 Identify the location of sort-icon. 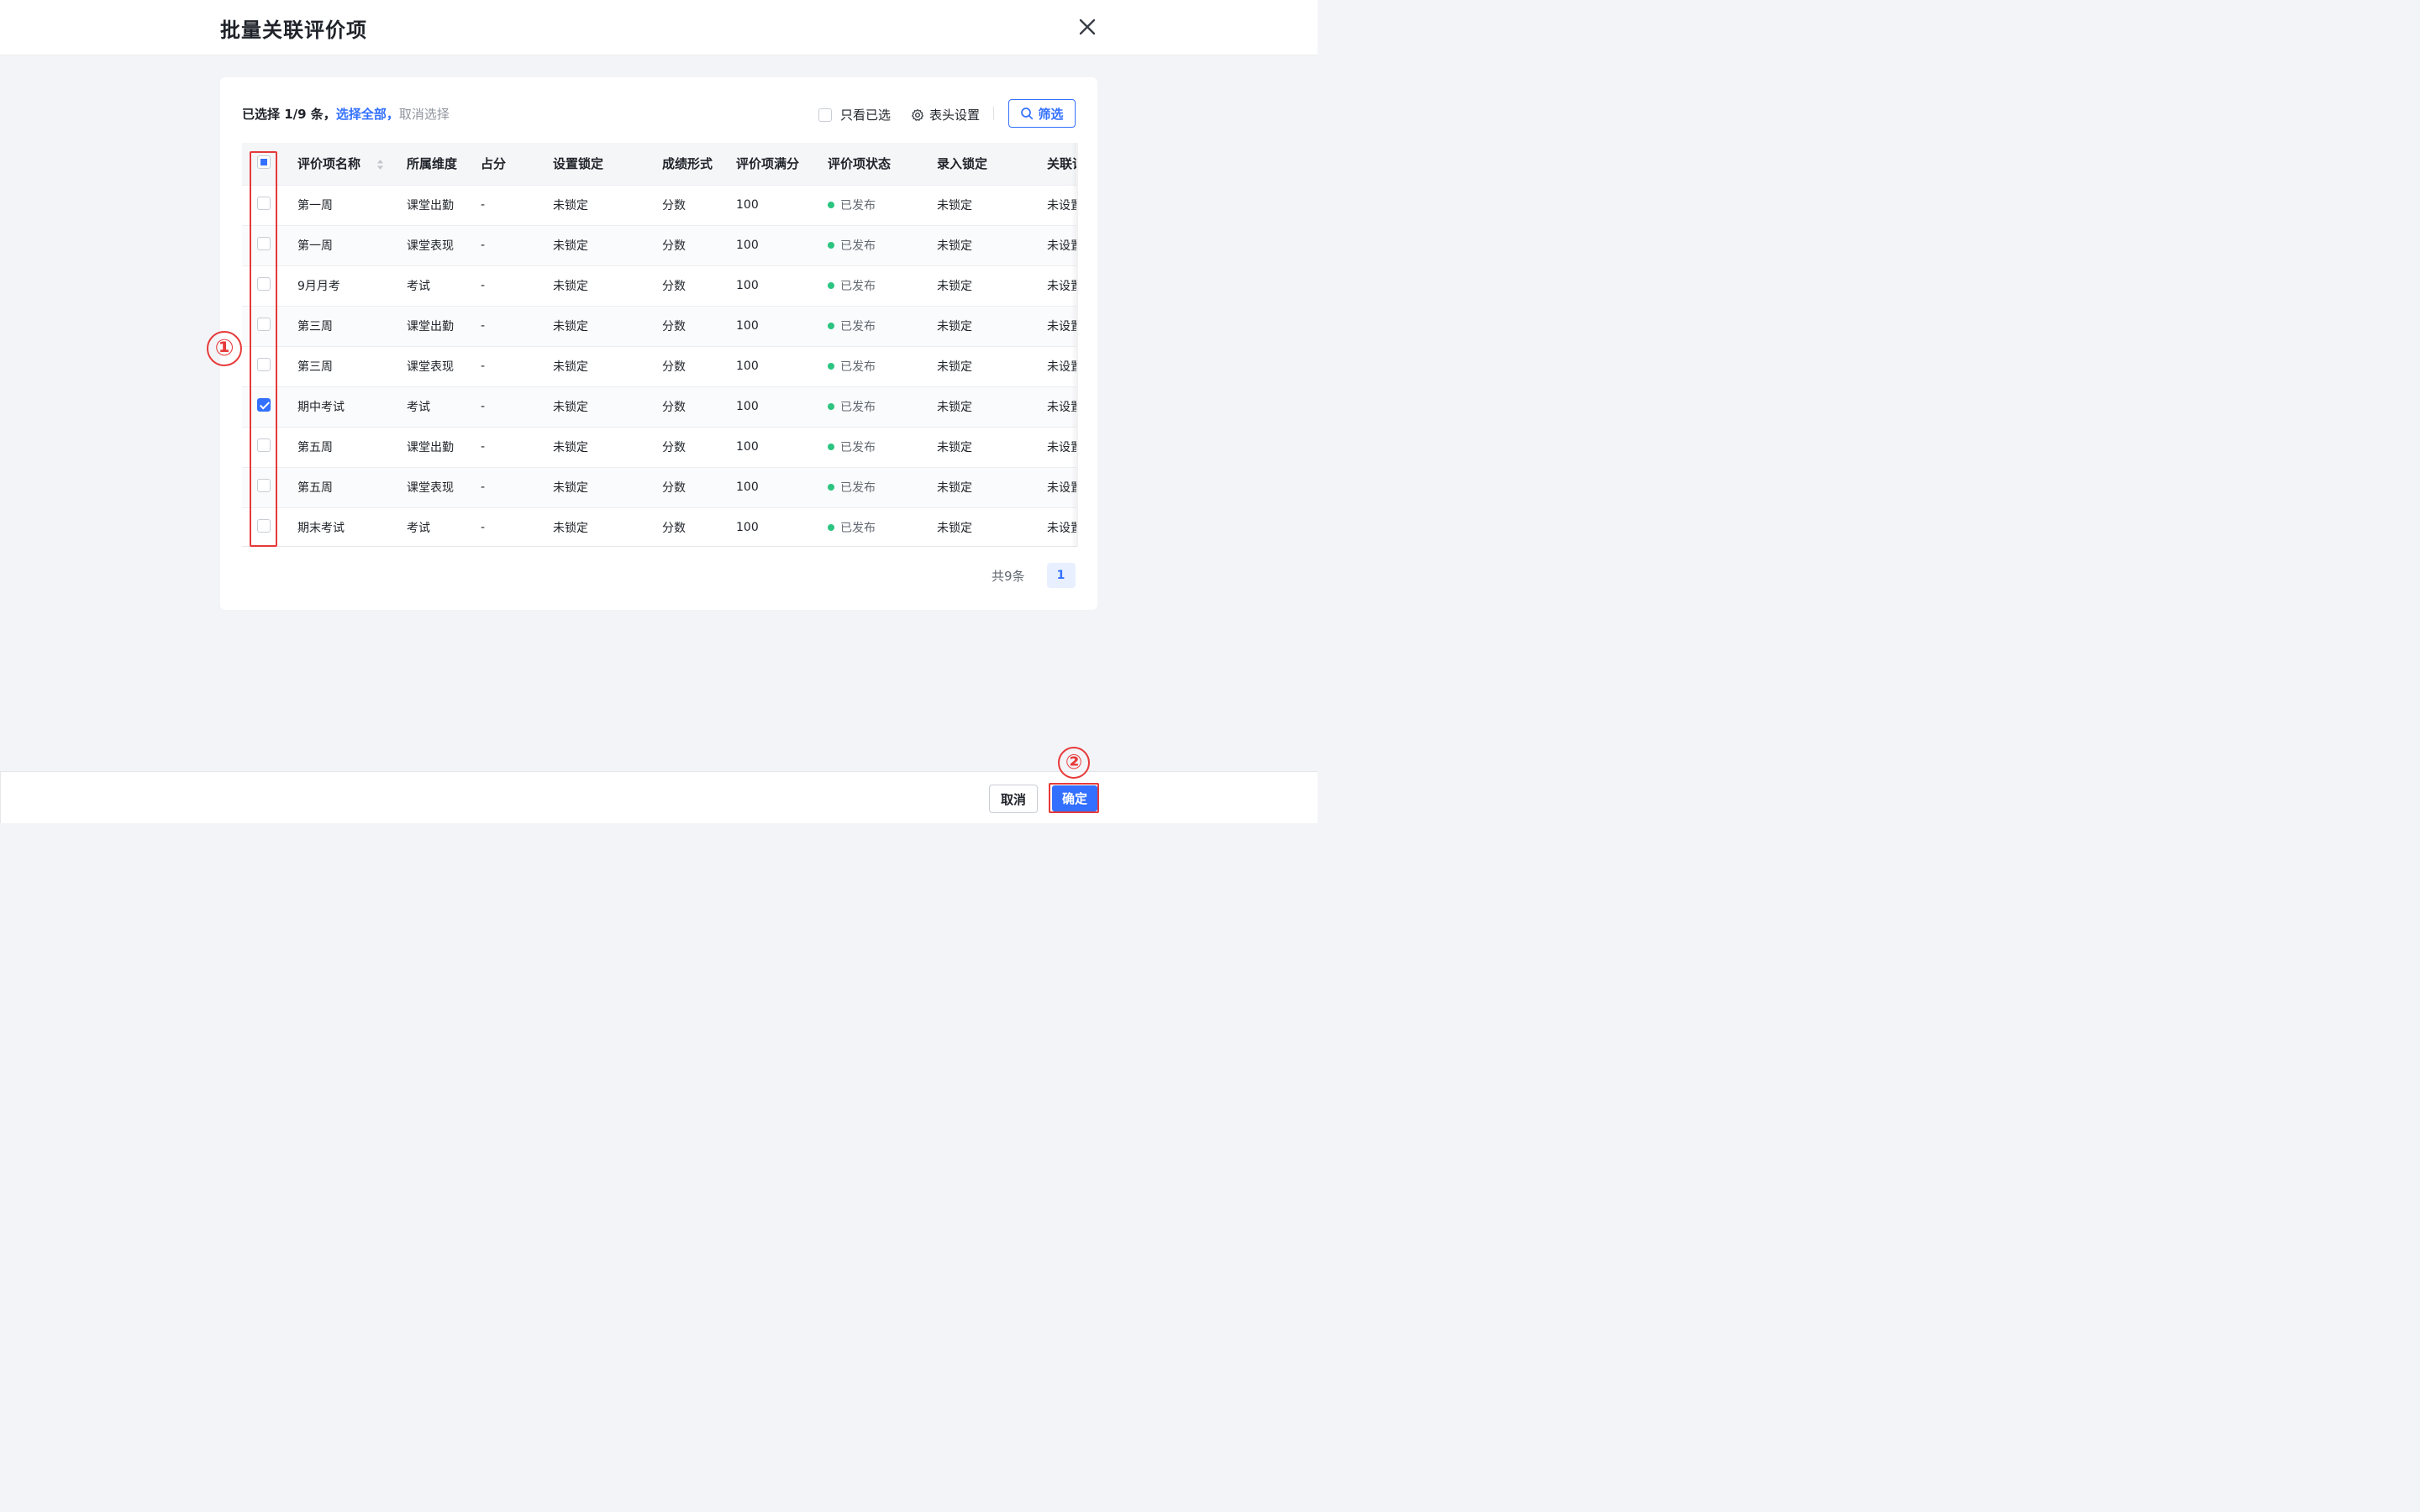
(380, 165).